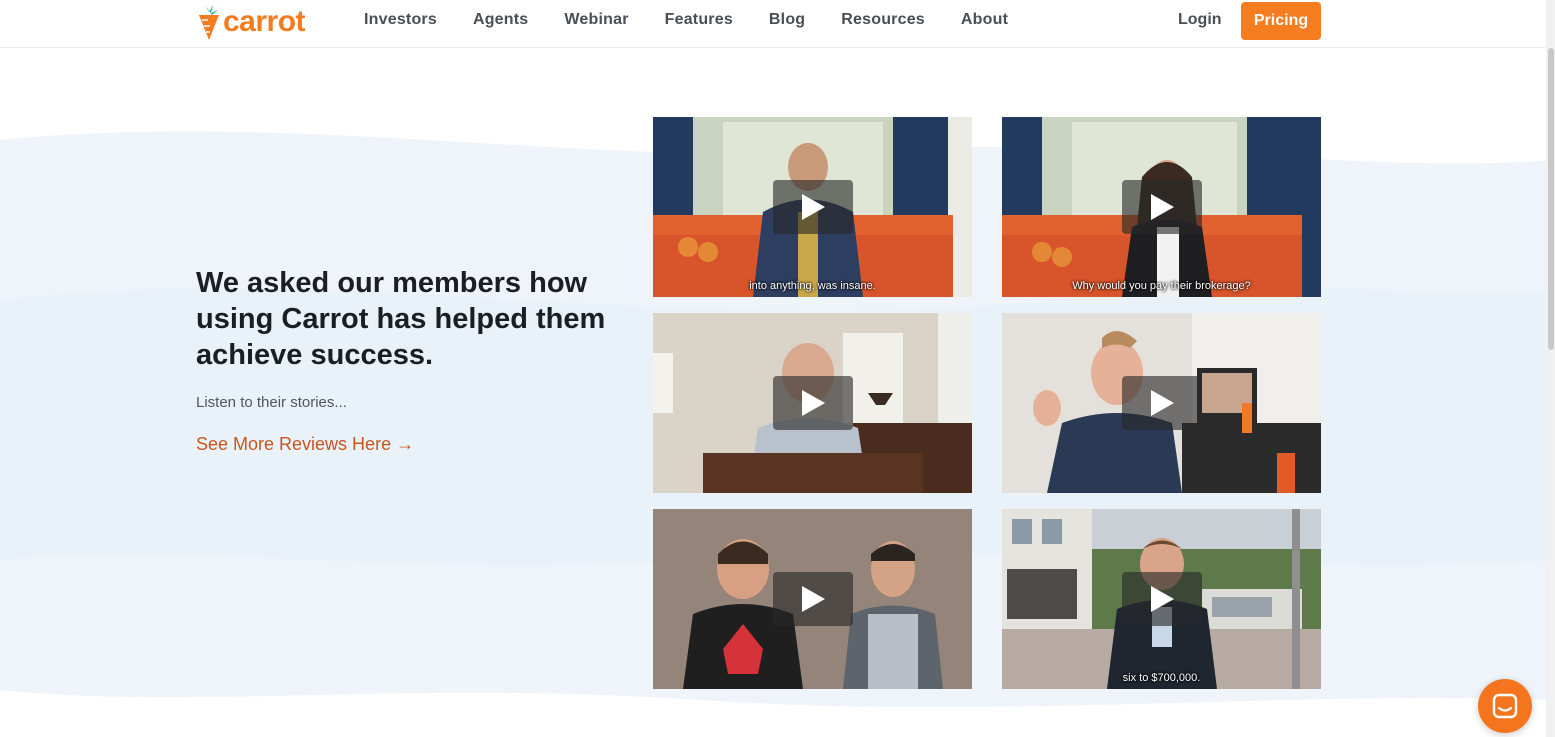  What do you see at coordinates (400, 20) in the screenshot?
I see `nav-item-investors: Investors` at bounding box center [400, 20].